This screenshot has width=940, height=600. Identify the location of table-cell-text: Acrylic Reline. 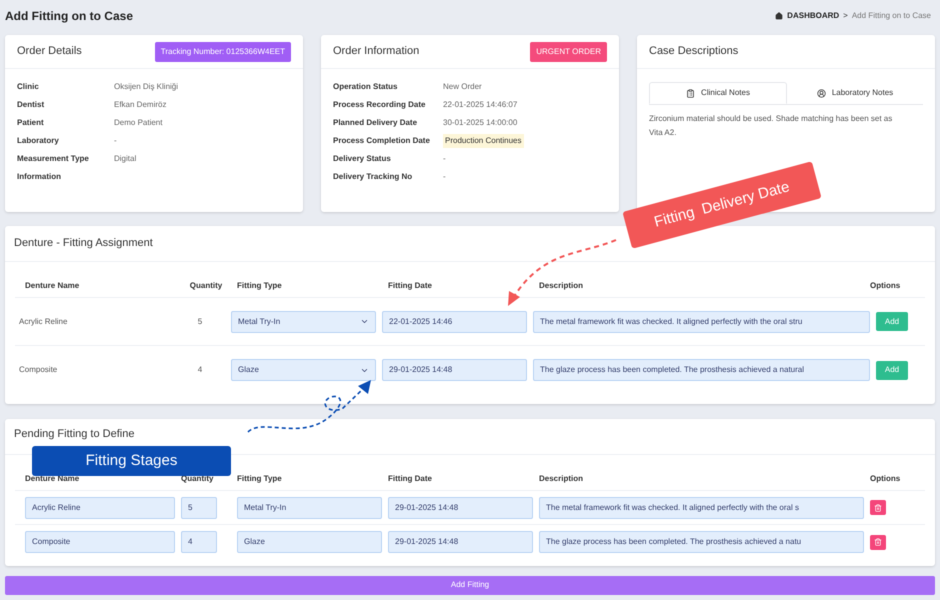
(43, 322).